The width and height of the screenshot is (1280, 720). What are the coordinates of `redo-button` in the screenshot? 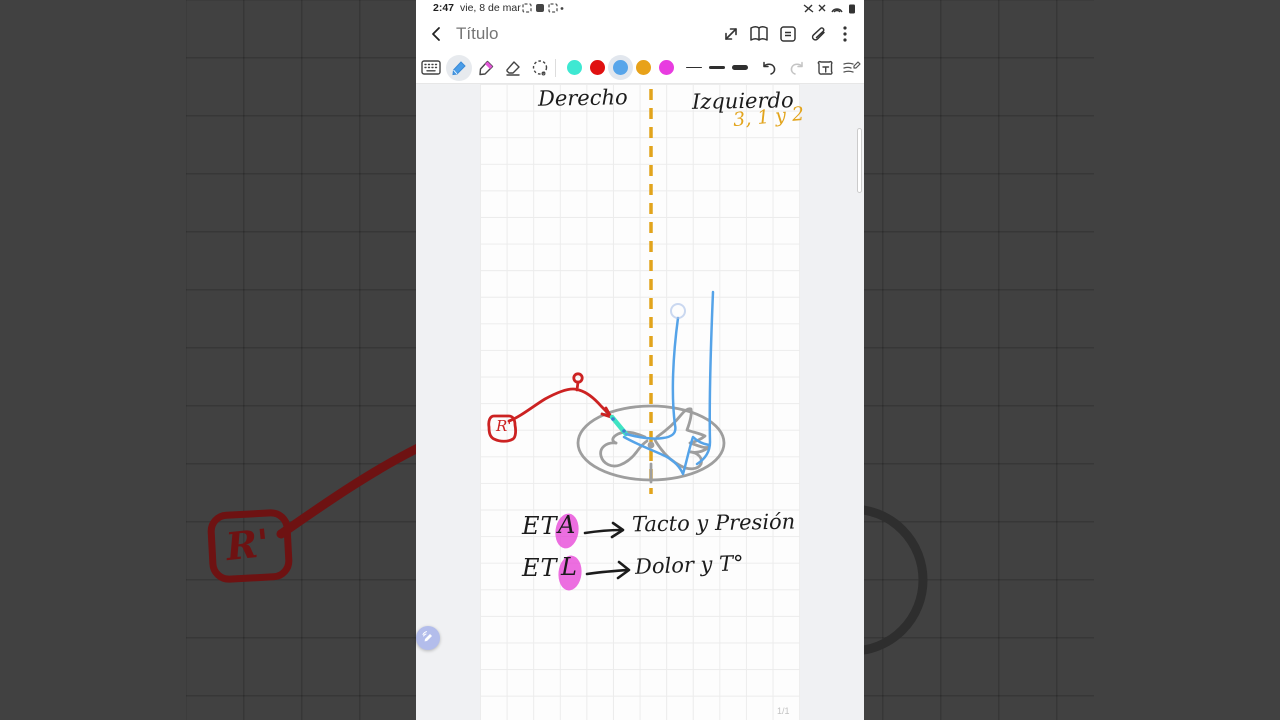 It's located at (797, 68).